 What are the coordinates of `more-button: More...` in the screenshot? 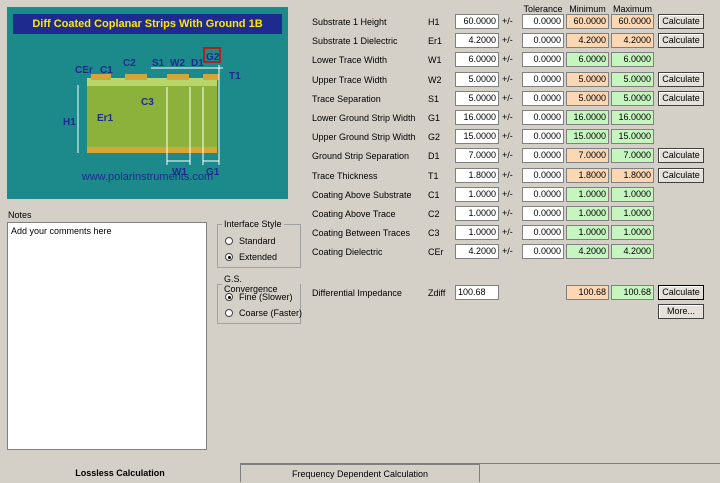 It's located at (681, 311).